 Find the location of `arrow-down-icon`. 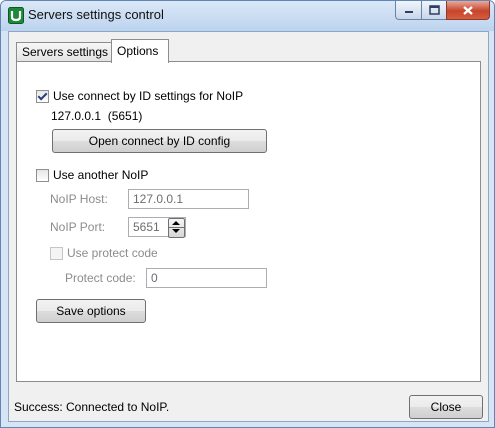

arrow-down-icon is located at coordinates (176, 231).